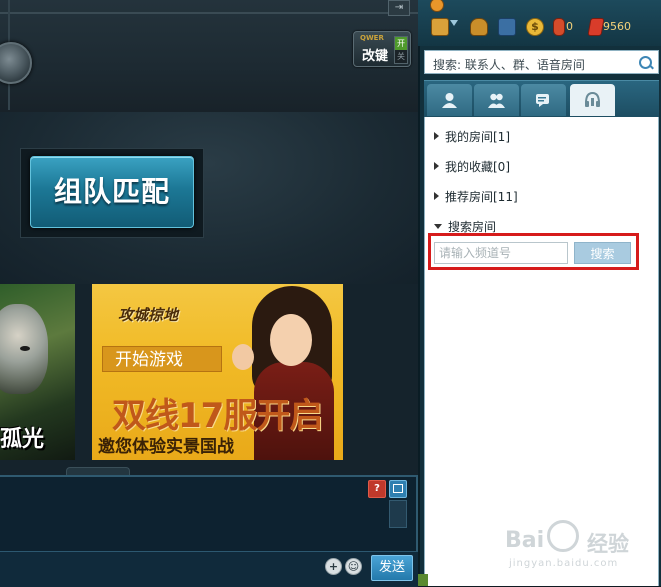 The height and width of the screenshot is (587, 661). I want to click on message-icon, so click(542, 100).